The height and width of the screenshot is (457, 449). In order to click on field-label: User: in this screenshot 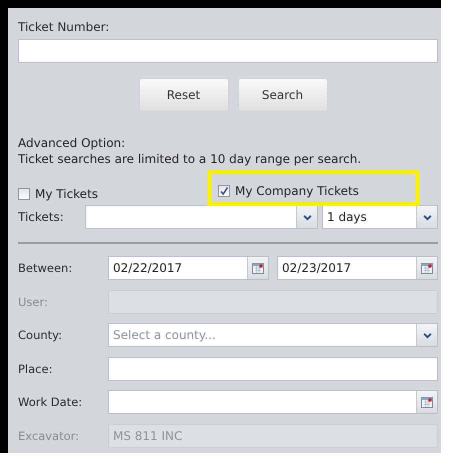, I will do `click(33, 301)`.